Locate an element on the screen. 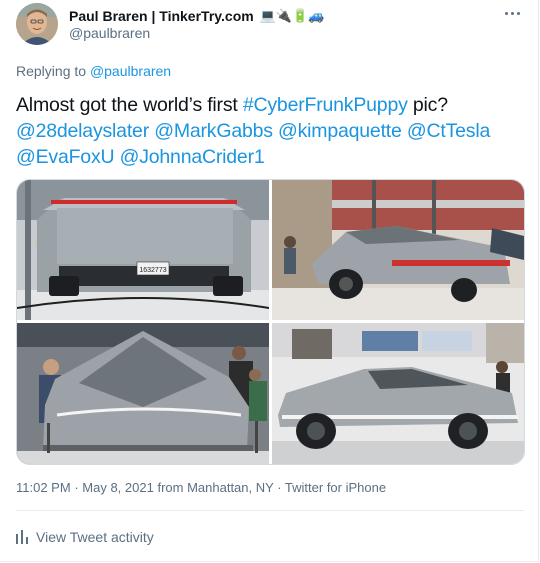 This screenshot has width=540, height=563. mention-link: @JohnnaCrider1 is located at coordinates (192, 157).